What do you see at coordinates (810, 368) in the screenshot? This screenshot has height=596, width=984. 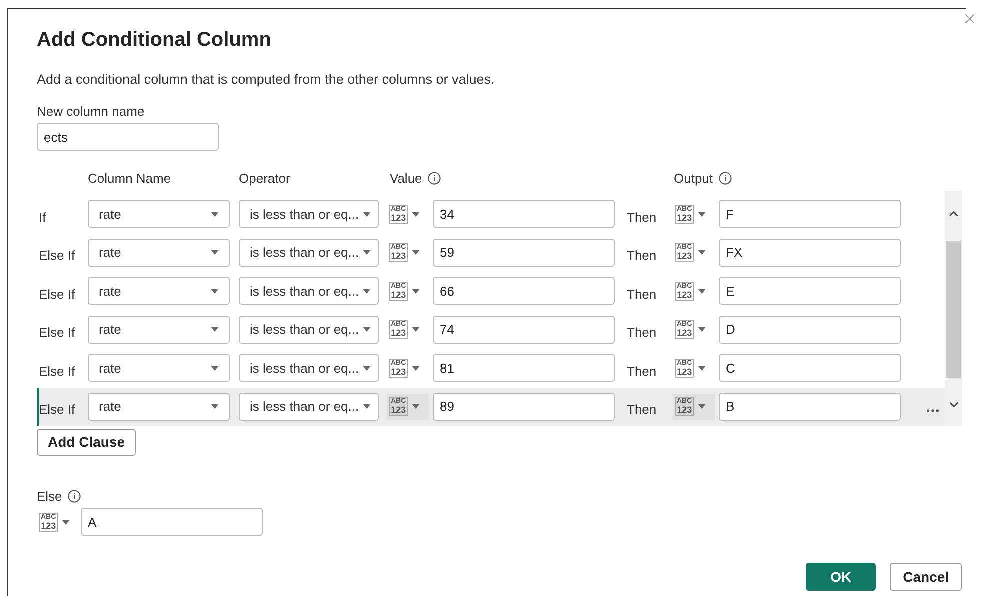 I see `input-field: C` at bounding box center [810, 368].